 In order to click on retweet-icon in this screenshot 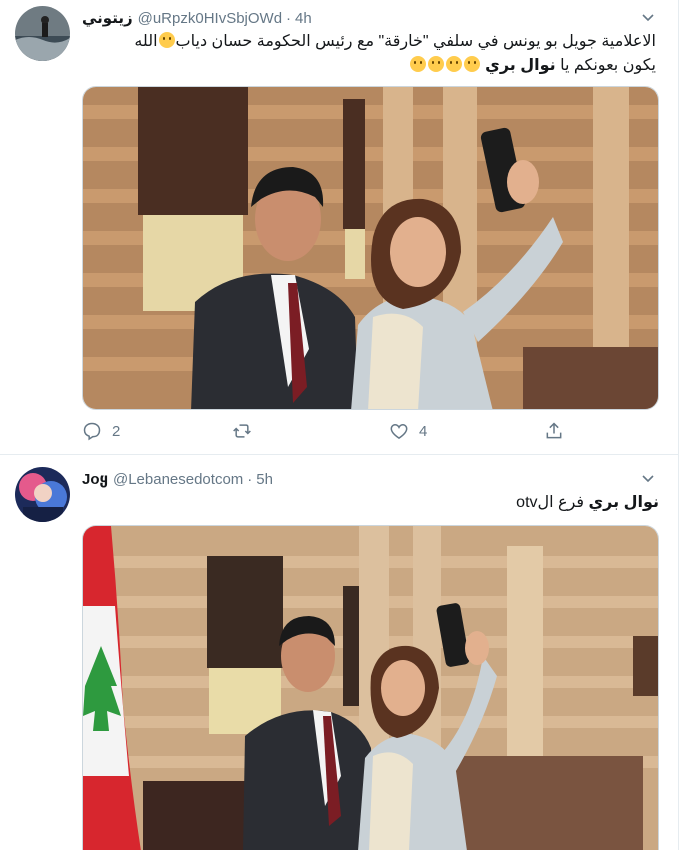, I will do `click(242, 431)`.